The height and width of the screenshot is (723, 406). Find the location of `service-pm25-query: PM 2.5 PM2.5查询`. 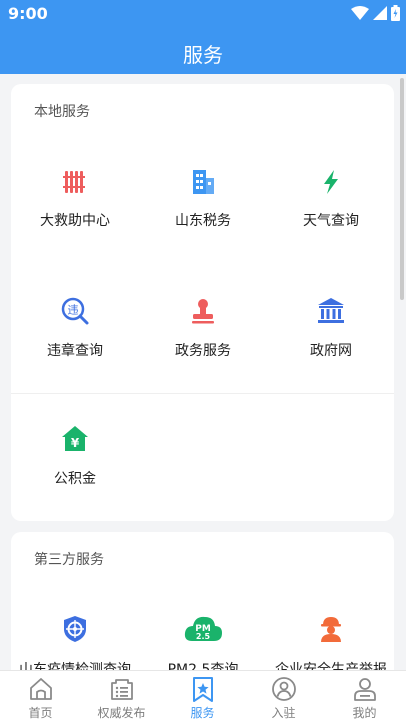

service-pm25-query: PM 2.5 PM2.5查询 is located at coordinates (203, 631).